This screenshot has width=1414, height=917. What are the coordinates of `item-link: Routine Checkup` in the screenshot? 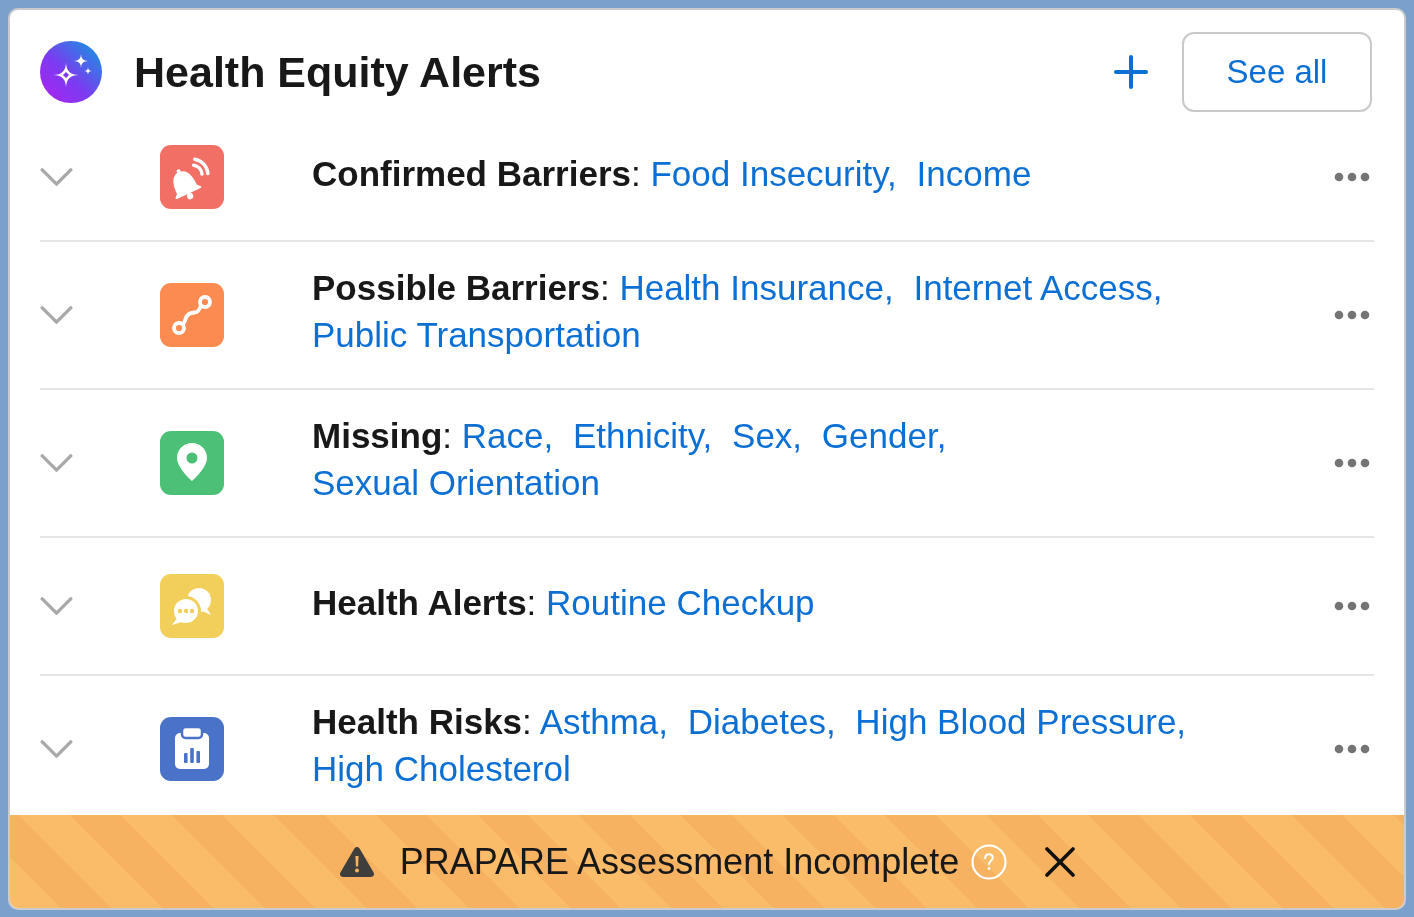 It's located at (680, 602).